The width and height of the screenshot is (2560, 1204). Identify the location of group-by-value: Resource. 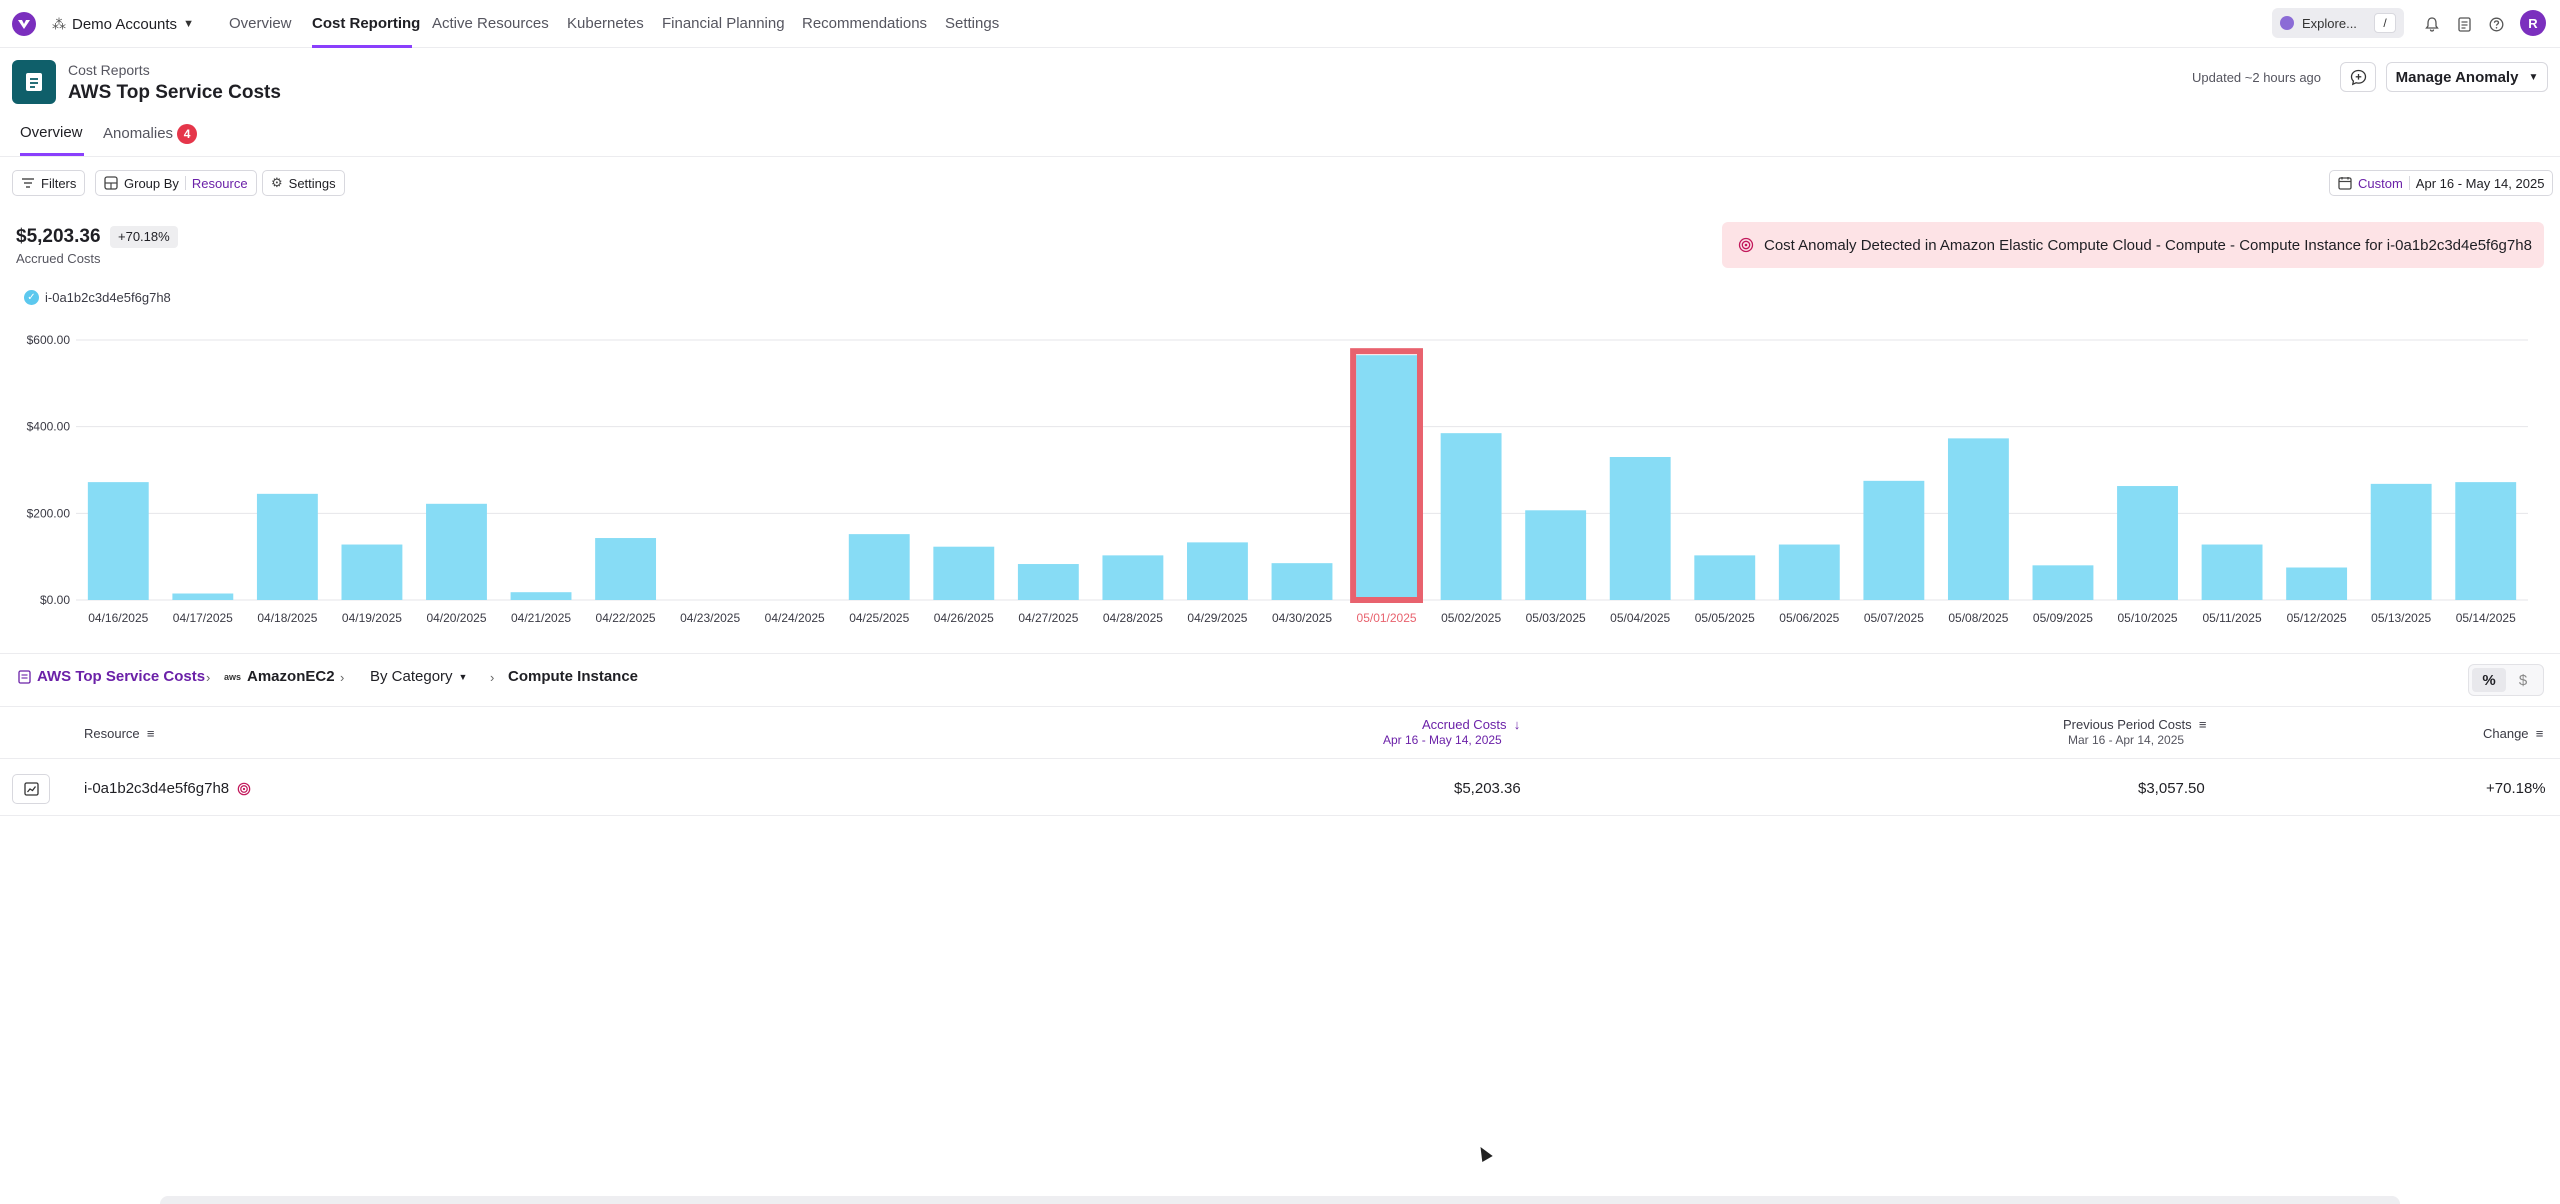
(219, 183).